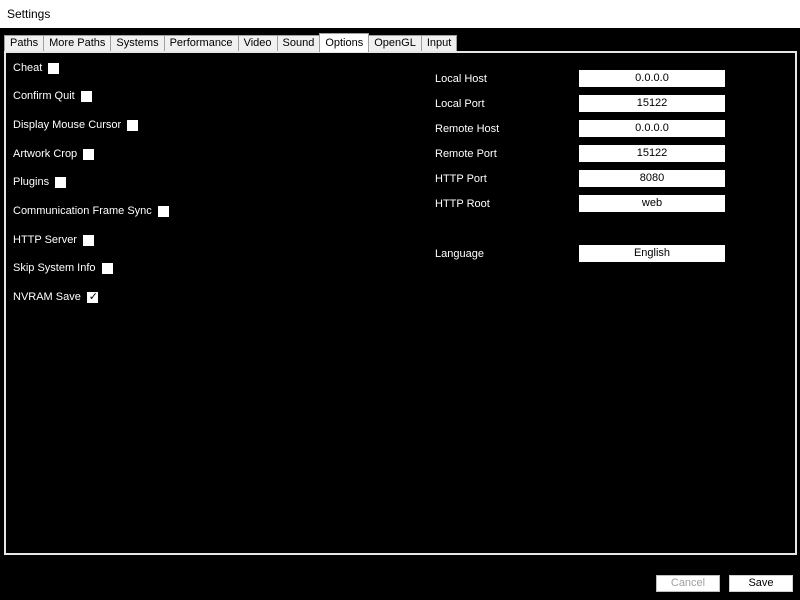 This screenshot has height=600, width=800. I want to click on tab-more-paths: More Paths, so click(77, 43).